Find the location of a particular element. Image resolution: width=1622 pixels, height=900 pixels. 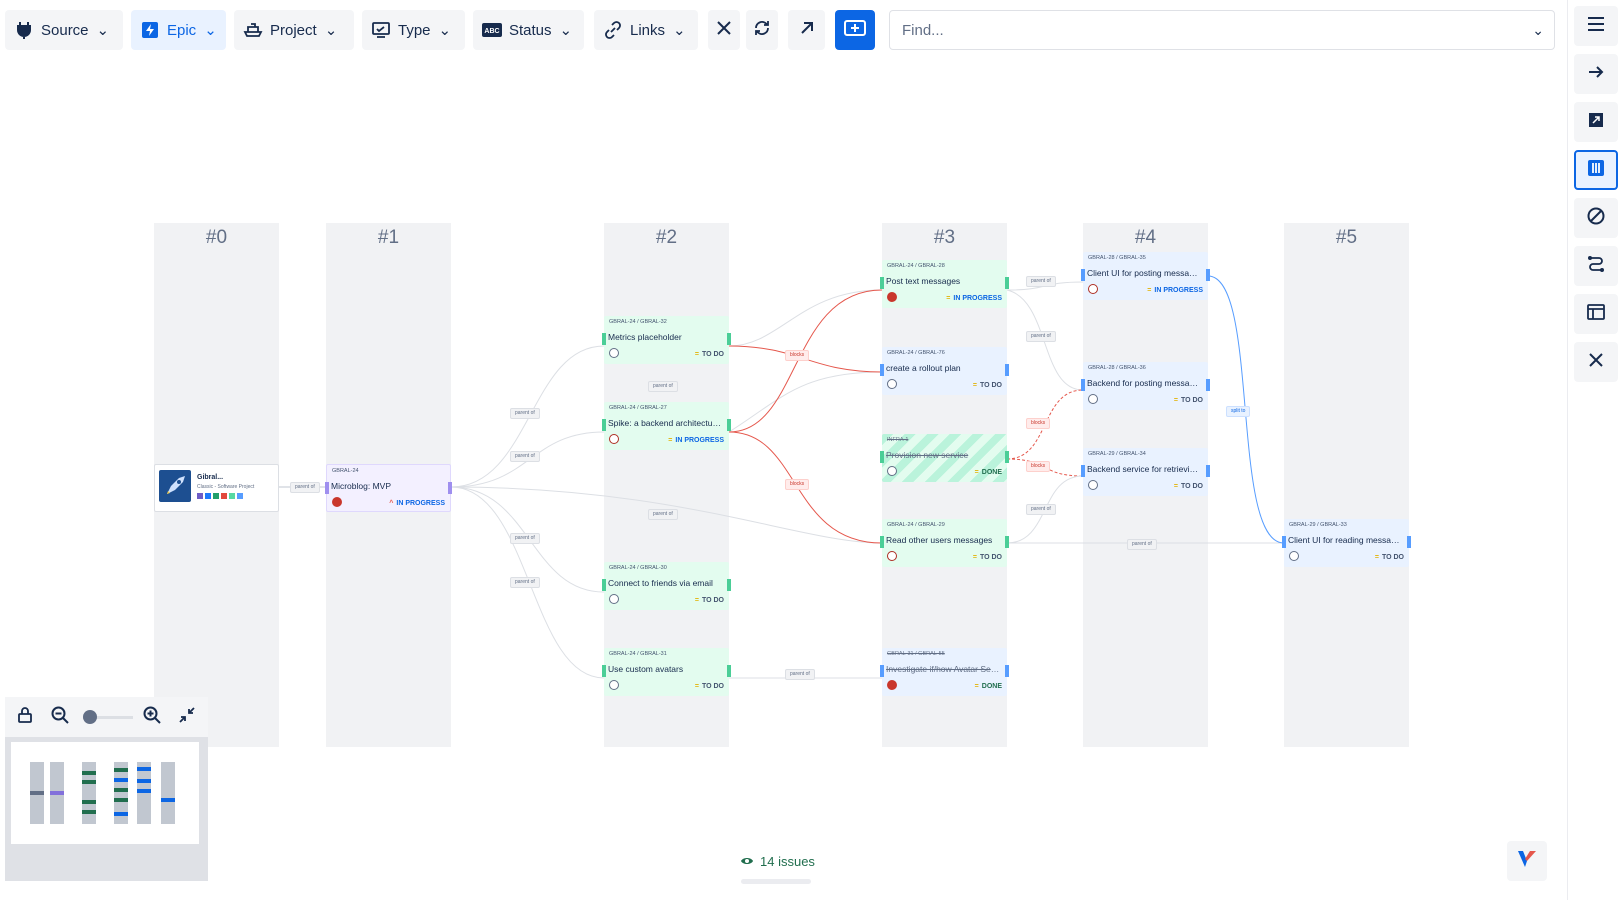

lock-icon is located at coordinates (25, 717).